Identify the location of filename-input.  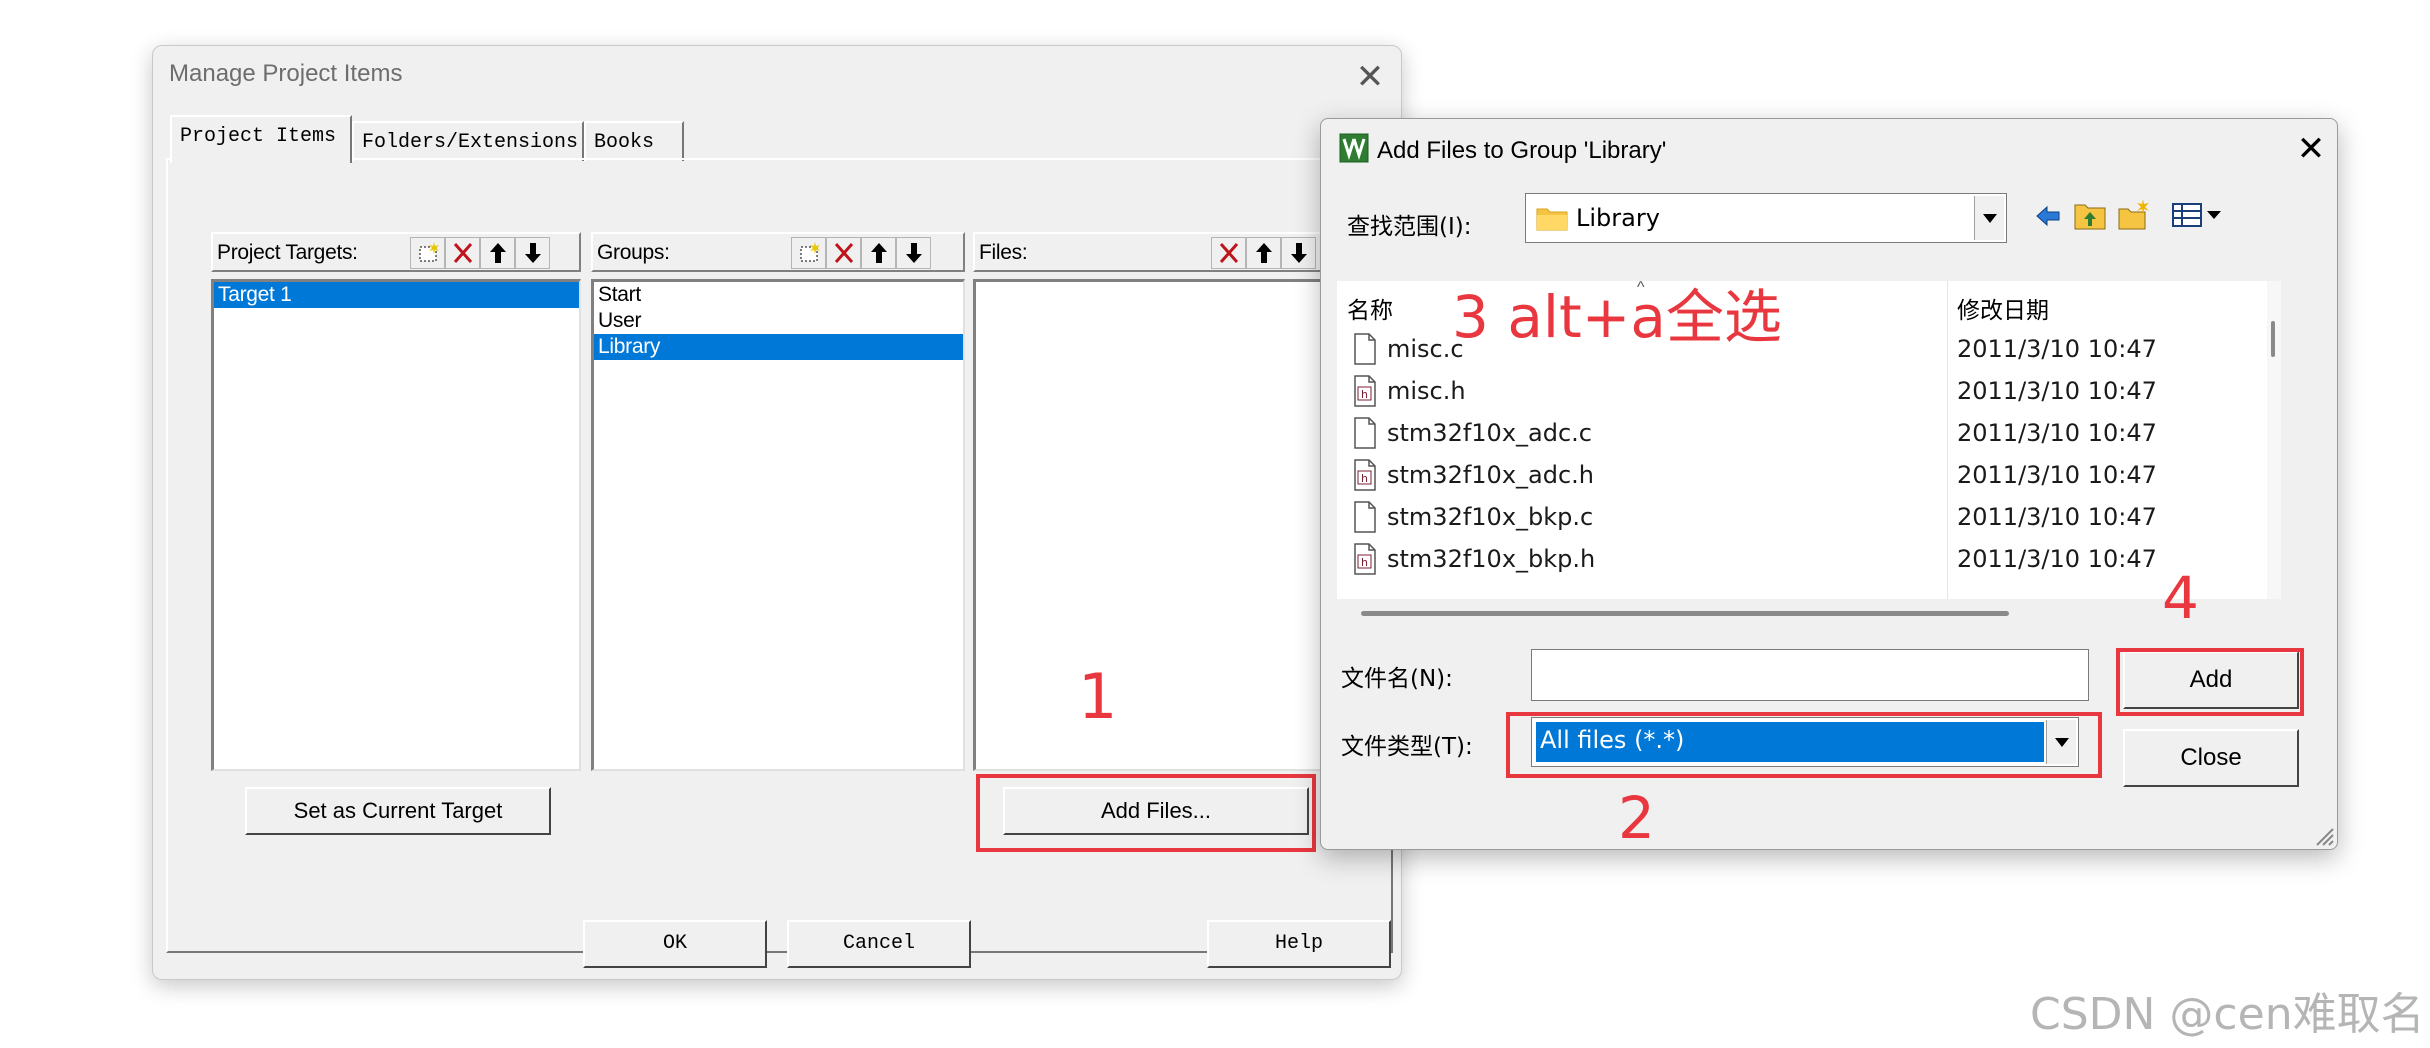
(1810, 675).